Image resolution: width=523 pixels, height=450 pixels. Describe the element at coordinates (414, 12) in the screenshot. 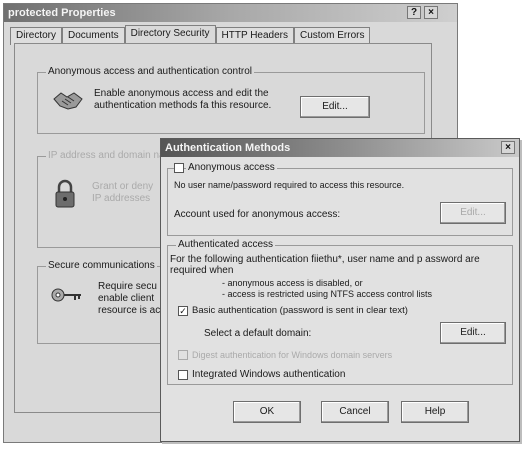

I see `help-button: ?` at that location.